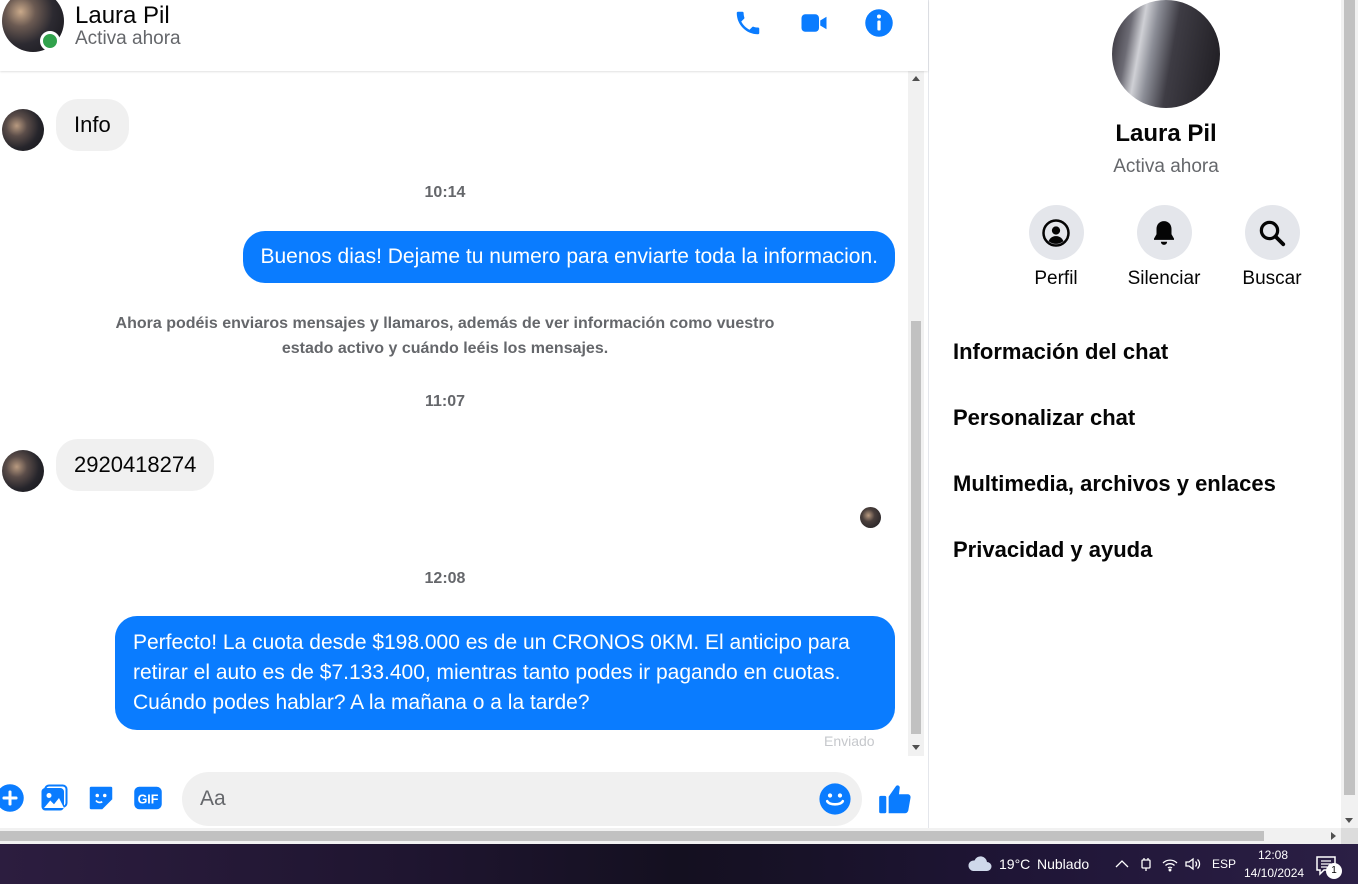 The height and width of the screenshot is (884, 1358). Describe the element at coordinates (135, 465) in the screenshot. I see `incoming-message: 2920418274` at that location.